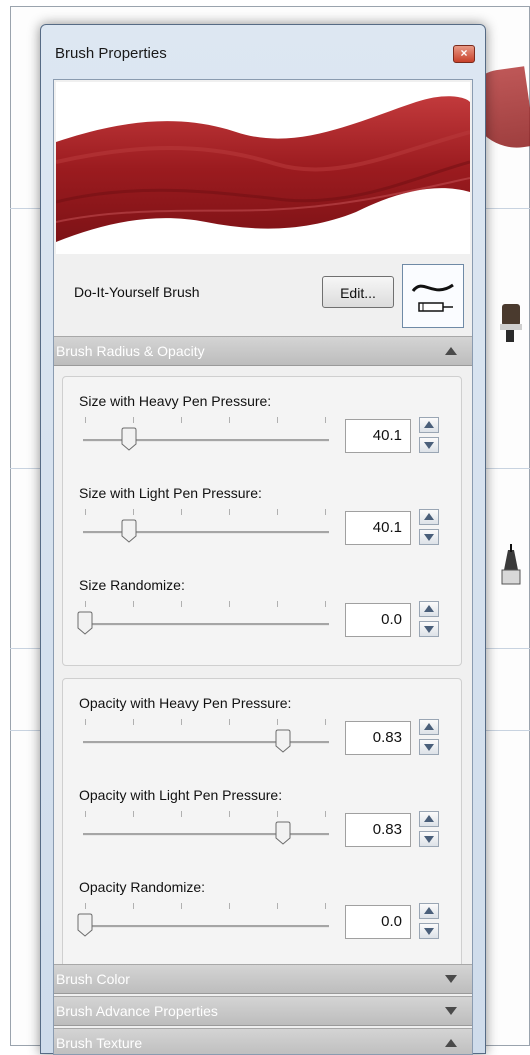  I want to click on size-heavy-pressure-control: Size with Heavy Pen Pressure: 40.1, so click(263, 438).